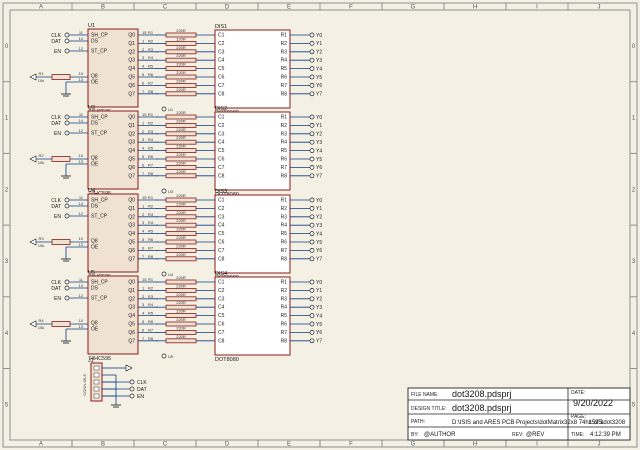 This screenshot has width=640, height=450. What do you see at coordinates (96, 396) in the screenshot?
I see `connector-pin` at bounding box center [96, 396].